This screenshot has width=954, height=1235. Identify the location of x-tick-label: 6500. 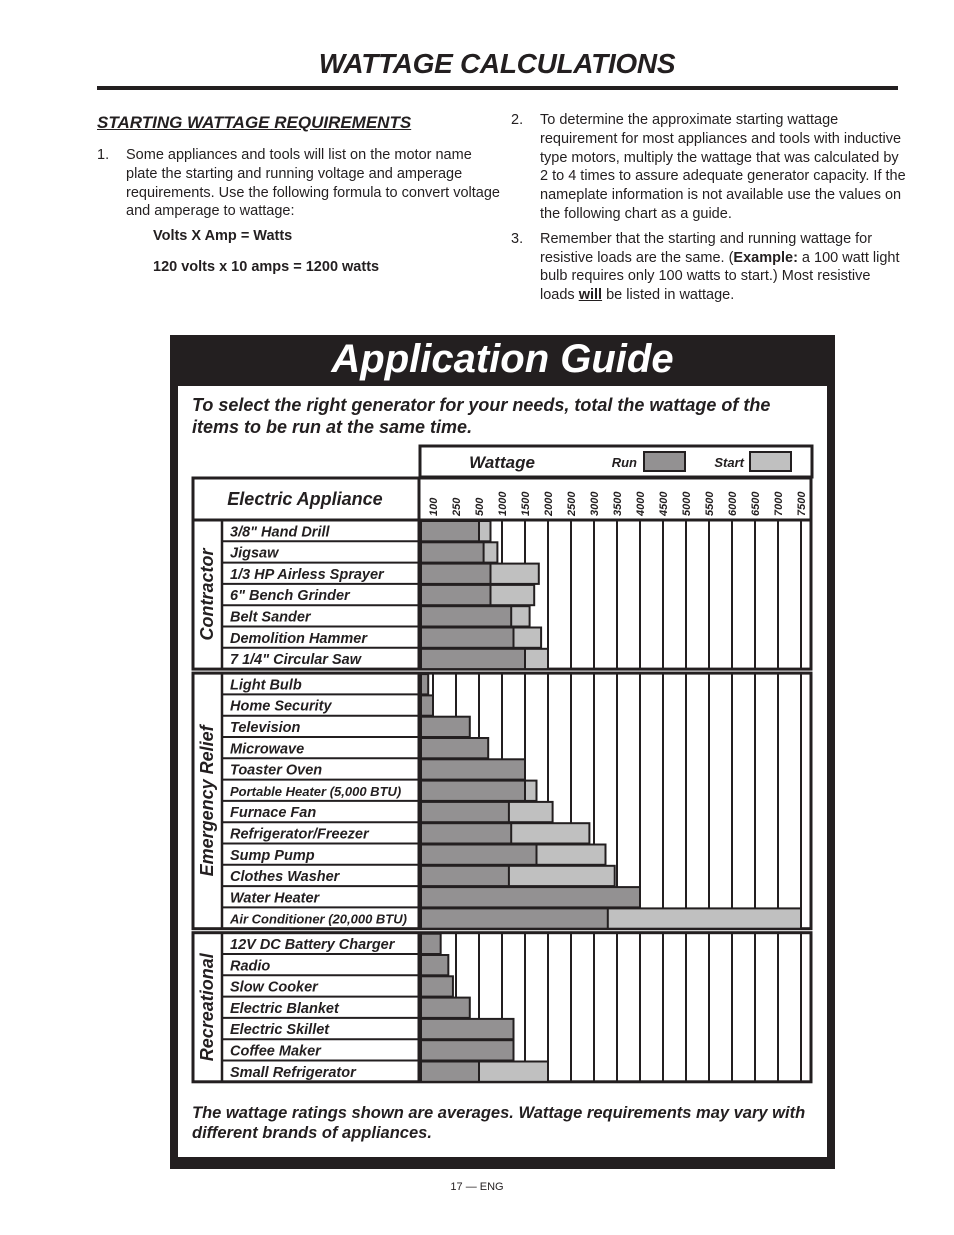
(756, 503).